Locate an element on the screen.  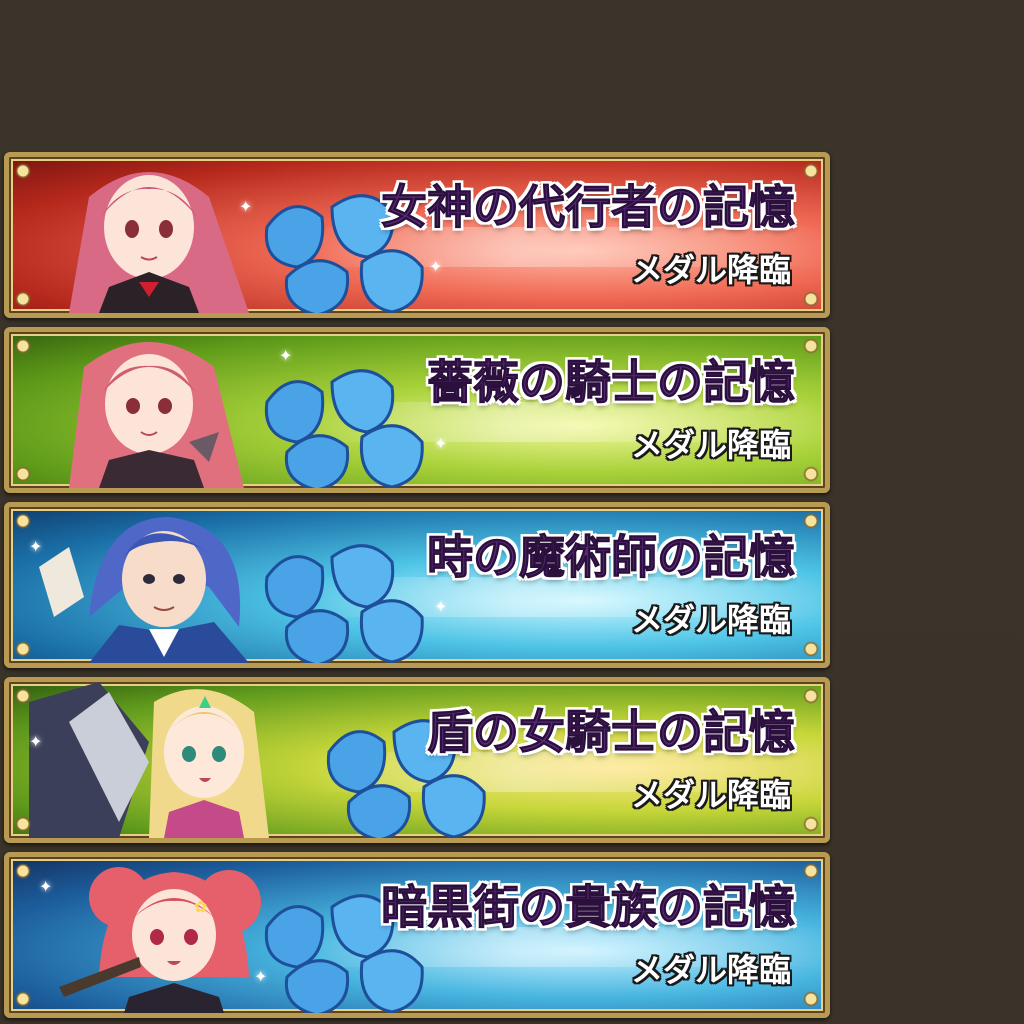
banner-title: 暗黒街の貴族の記憶 is located at coordinates (588, 907).